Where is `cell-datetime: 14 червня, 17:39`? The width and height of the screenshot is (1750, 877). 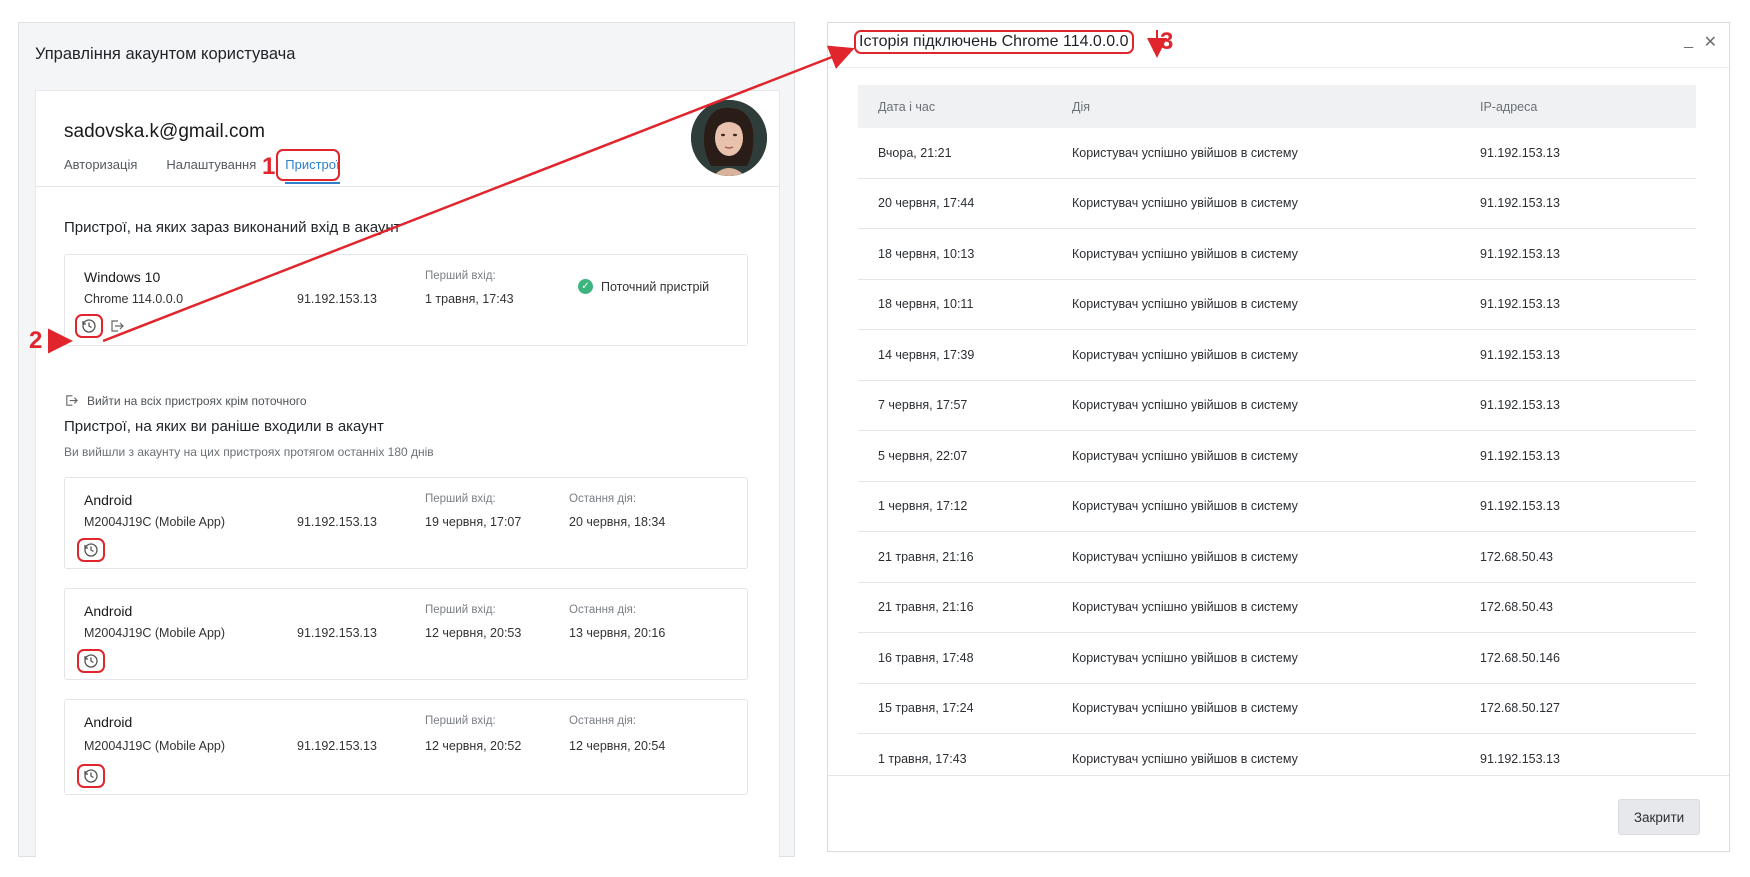
cell-datetime: 14 червня, 17:39 is located at coordinates (926, 354).